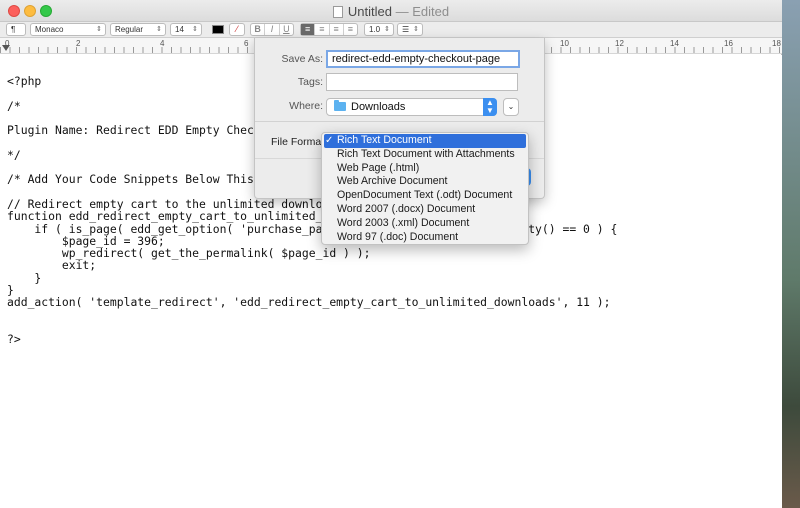  I want to click on file-format-option-webarchive: Web Archive Document, so click(425, 182).